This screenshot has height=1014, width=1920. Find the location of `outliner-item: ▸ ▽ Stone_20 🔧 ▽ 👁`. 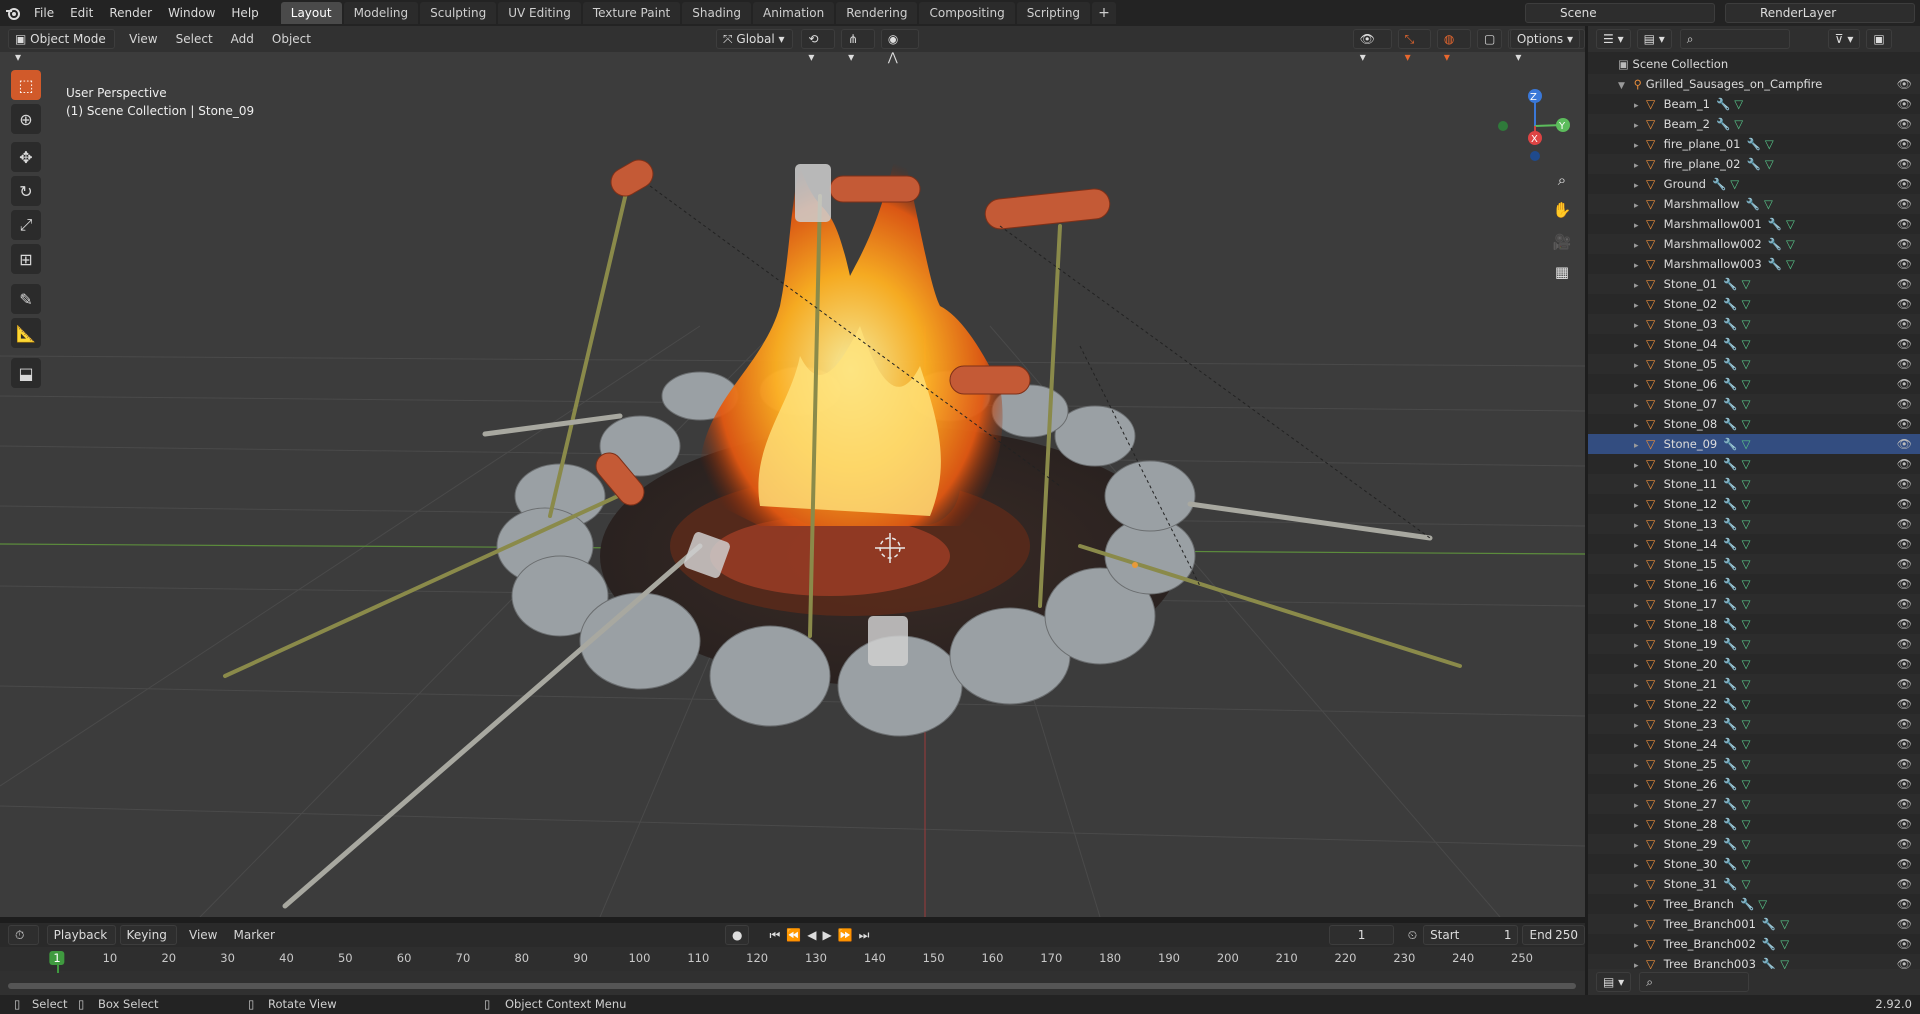

outliner-item: ▸ ▽ Stone_20 🔧 ▽ 👁 is located at coordinates (1754, 664).